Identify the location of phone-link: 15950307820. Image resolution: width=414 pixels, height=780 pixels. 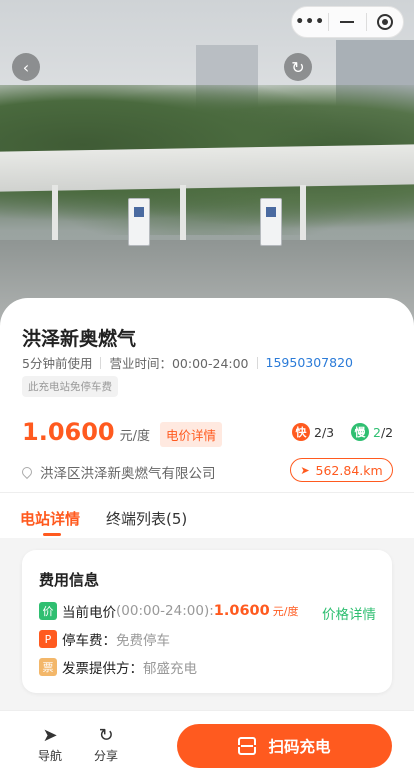
(309, 362).